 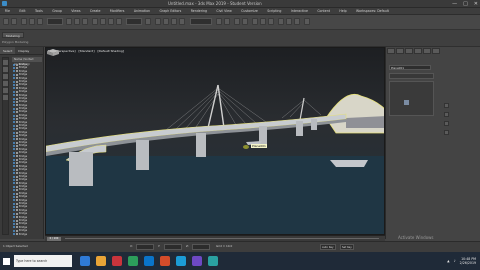 What do you see at coordinates (77, 21) in the screenshot?
I see `select-by-name-icon` at bounding box center [77, 21].